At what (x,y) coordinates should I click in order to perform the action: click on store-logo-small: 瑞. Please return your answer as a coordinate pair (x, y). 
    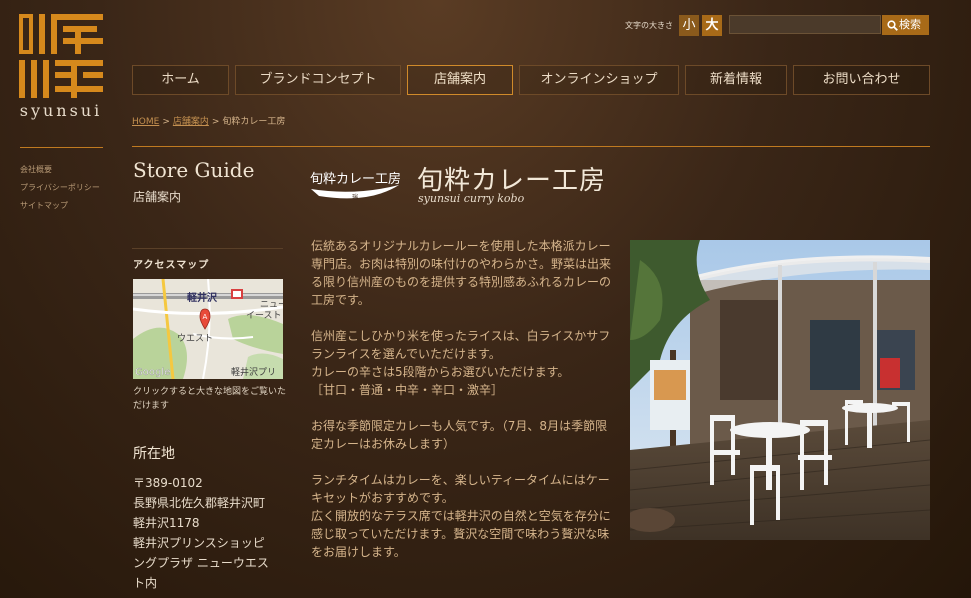
    Looking at the image, I should click on (355, 197).